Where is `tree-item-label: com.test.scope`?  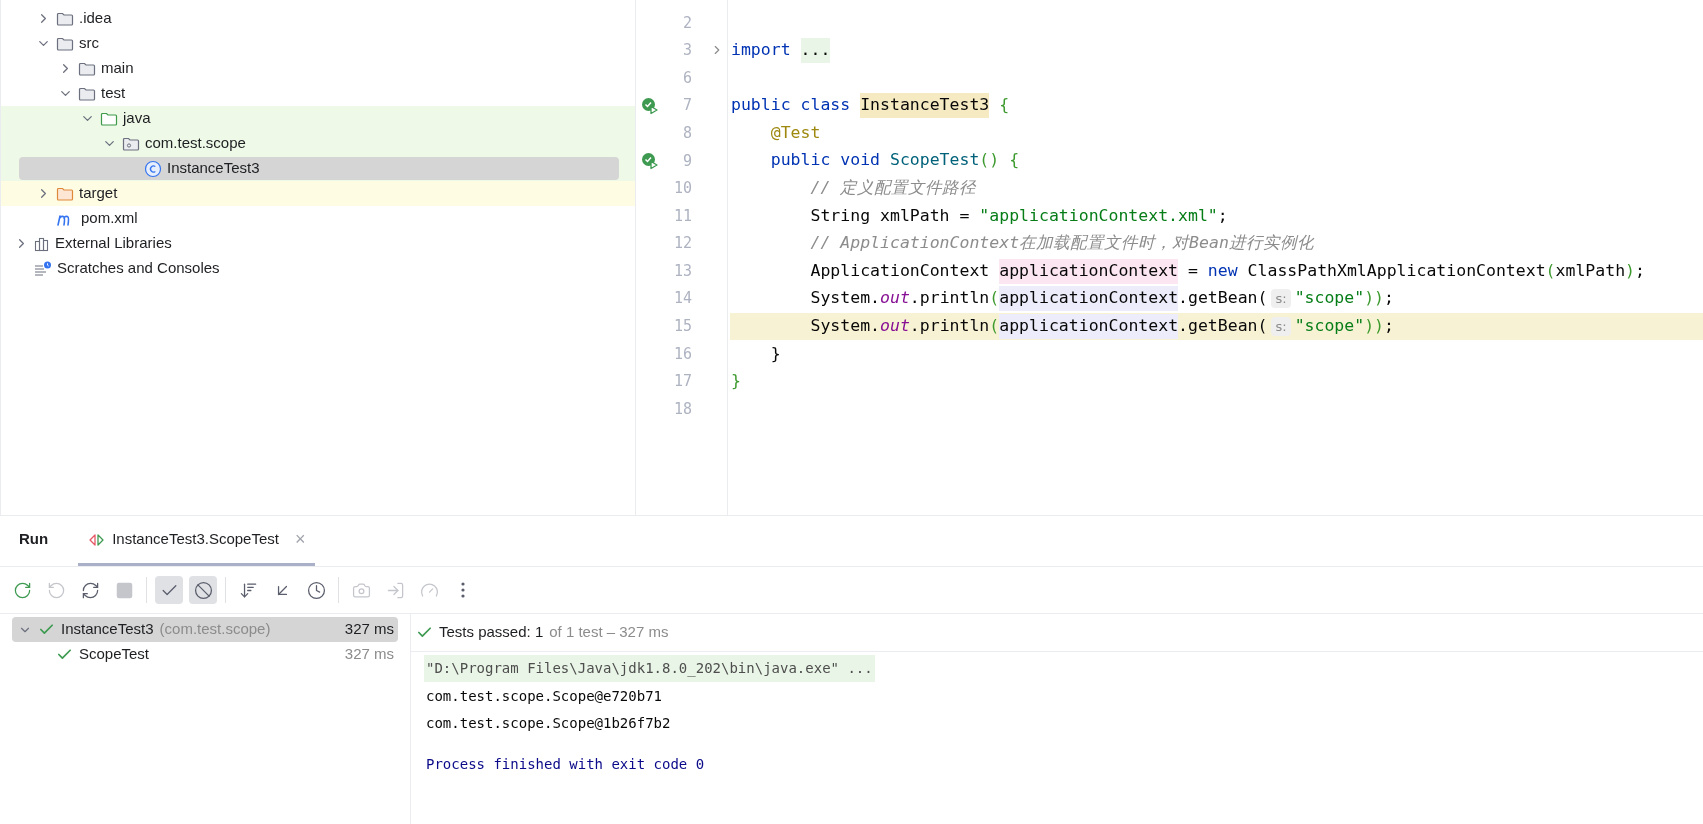 tree-item-label: com.test.scope is located at coordinates (195, 143).